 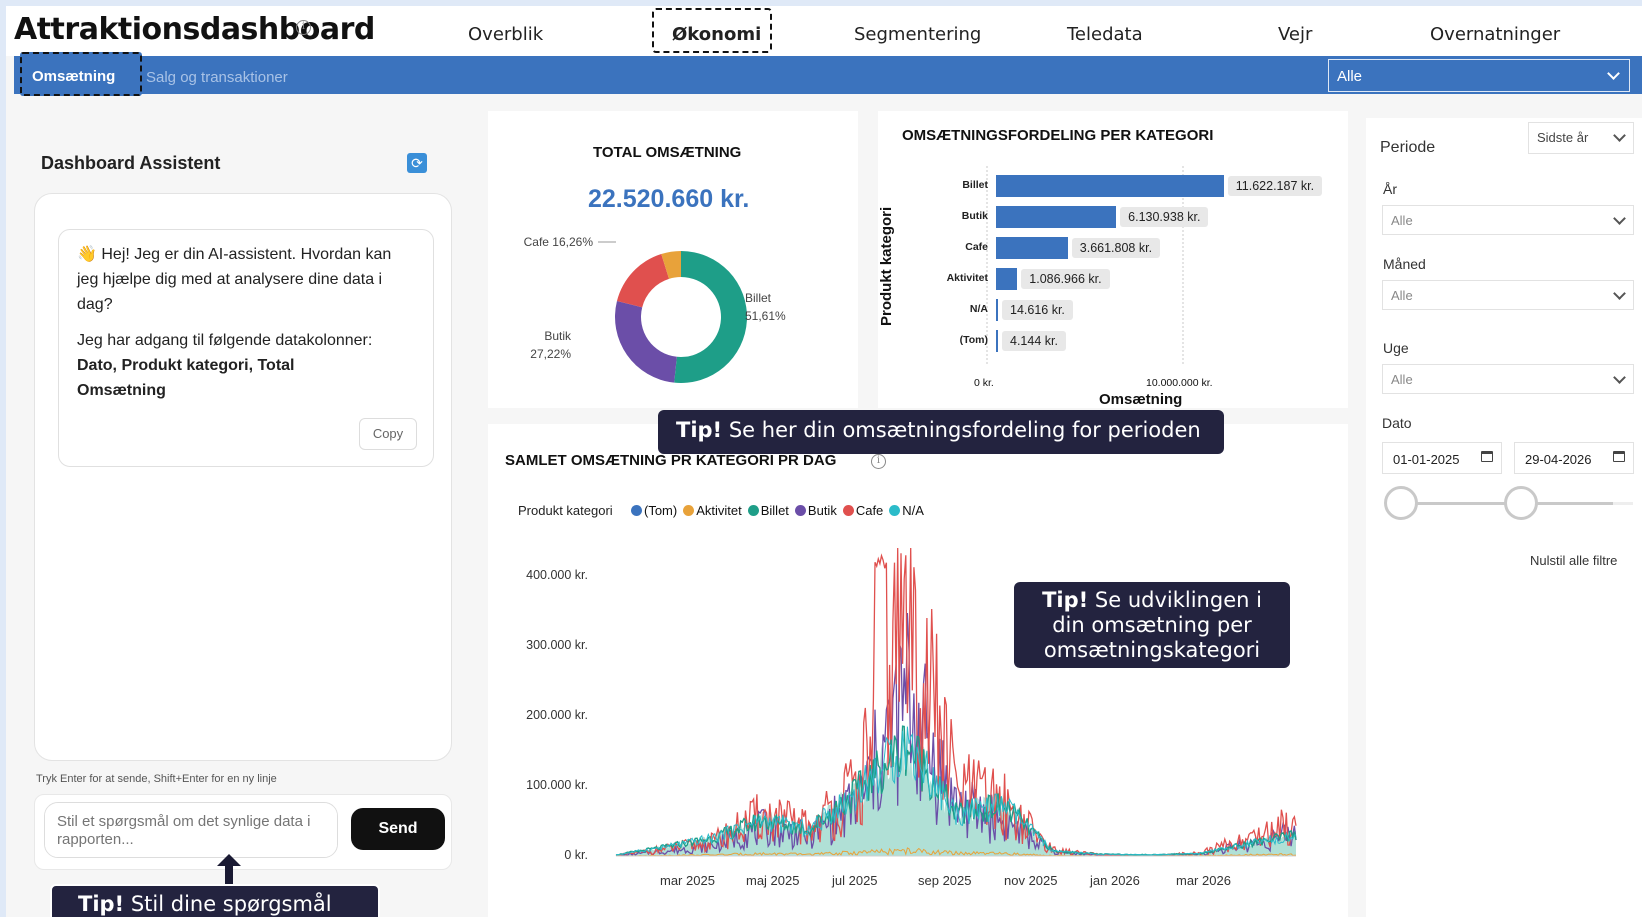 I want to click on year-label: År, so click(x=1390, y=189).